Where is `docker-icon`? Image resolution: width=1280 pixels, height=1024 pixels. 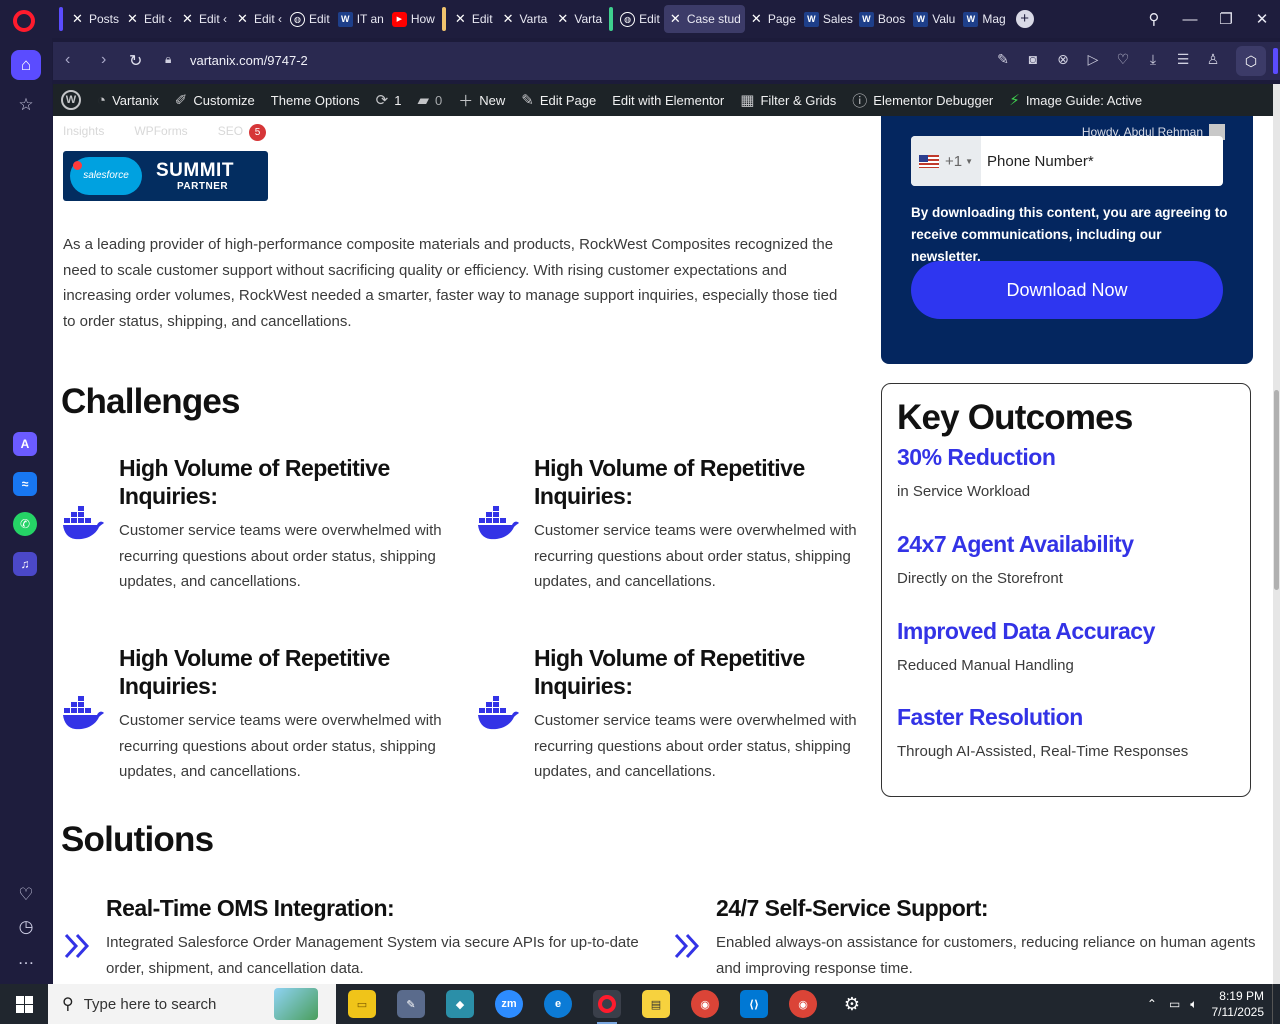
docker-icon is located at coordinates (498, 713).